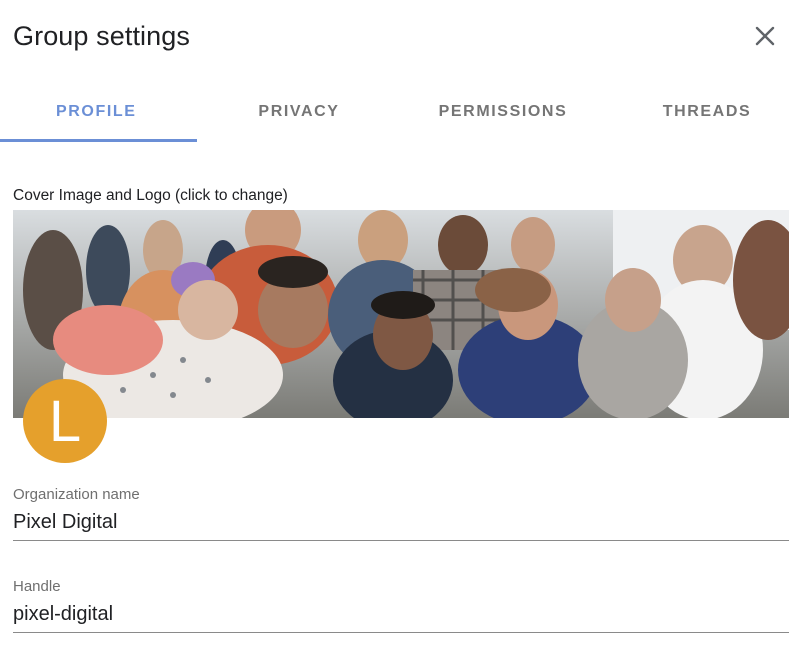 This screenshot has height=651, width=810. Describe the element at coordinates (76, 494) in the screenshot. I see `organization-name-label: Organization name` at that location.